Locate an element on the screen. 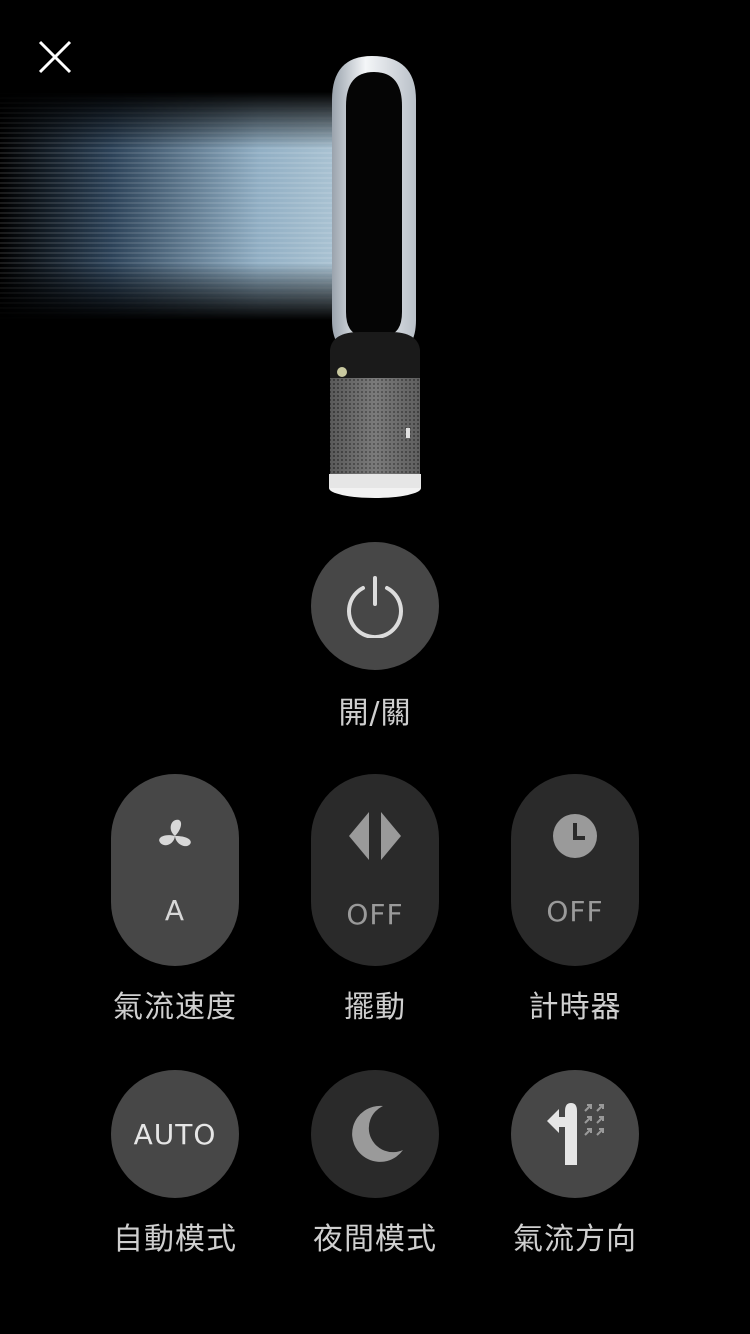  fan-speed-button: A is located at coordinates (175, 870).